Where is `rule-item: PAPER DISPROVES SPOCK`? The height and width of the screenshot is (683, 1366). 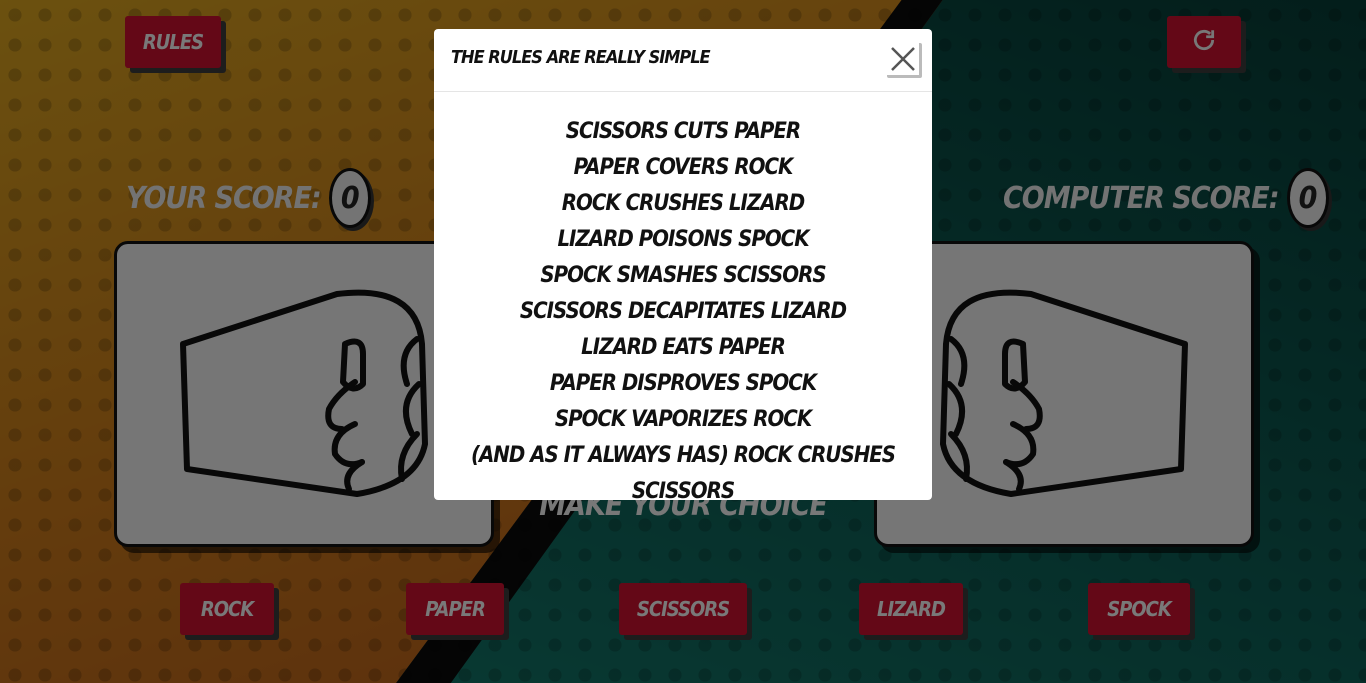 rule-item: PAPER DISPROVES SPOCK is located at coordinates (683, 383).